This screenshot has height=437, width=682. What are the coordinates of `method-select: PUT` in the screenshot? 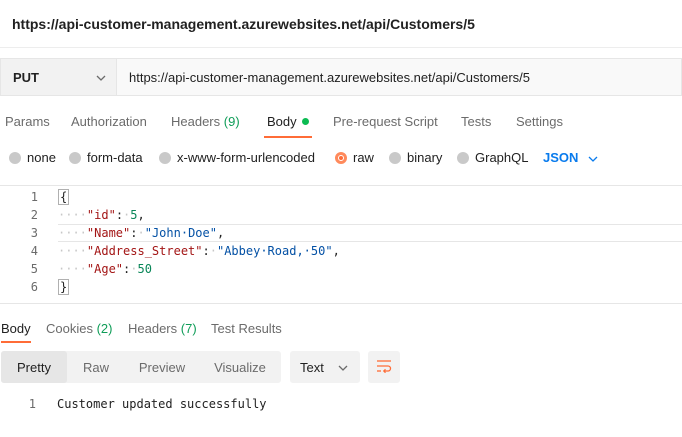 It's located at (58, 77).